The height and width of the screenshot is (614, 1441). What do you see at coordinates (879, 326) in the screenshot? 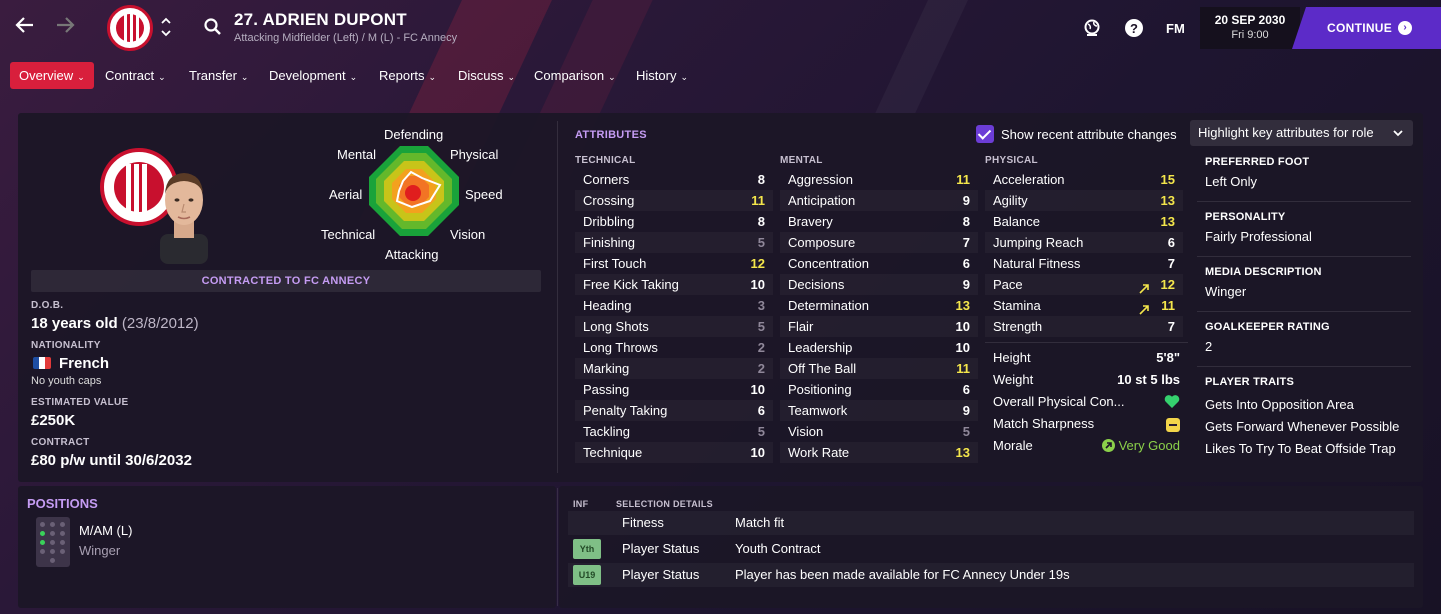
I see `attribute-row: Flair 10` at bounding box center [879, 326].